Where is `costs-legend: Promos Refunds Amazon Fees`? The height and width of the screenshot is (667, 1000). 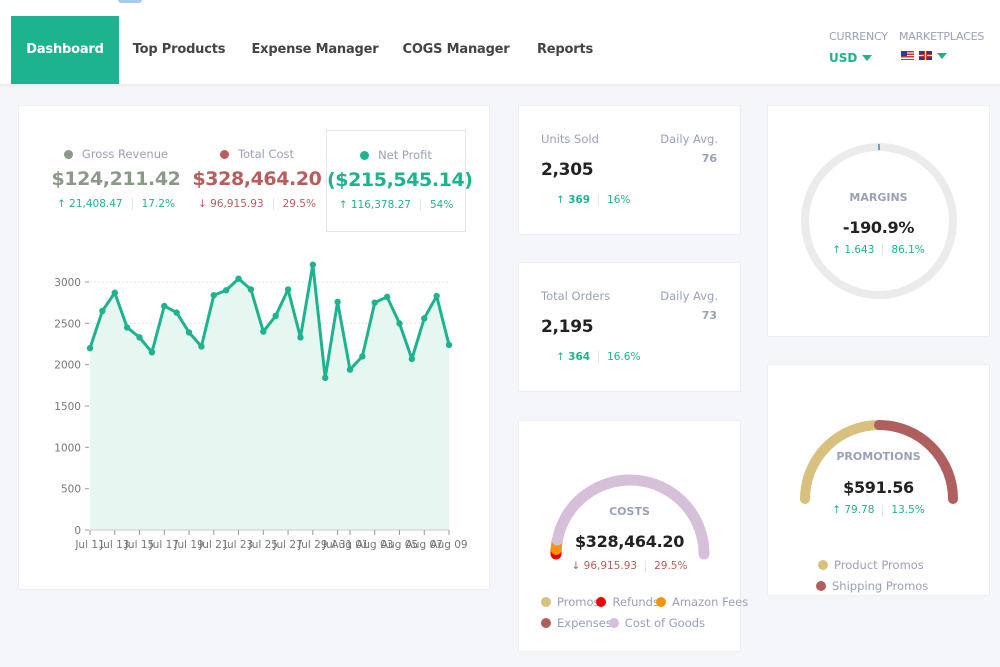 costs-legend: Promos Refunds Amazon Fees is located at coordinates (644, 602).